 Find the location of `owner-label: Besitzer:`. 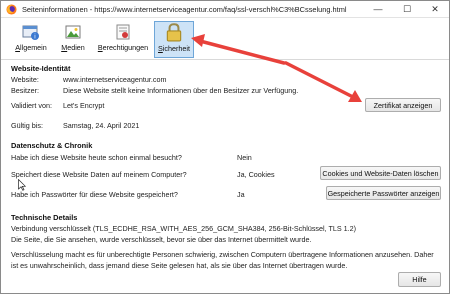

owner-label: Besitzer: is located at coordinates (25, 90).